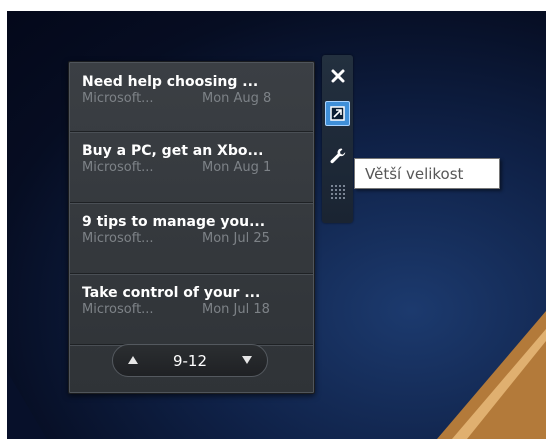 The image size is (546, 439). What do you see at coordinates (197, 99) in the screenshot?
I see `feed-item-meta: Microsoft... Mon Aug 8` at bounding box center [197, 99].